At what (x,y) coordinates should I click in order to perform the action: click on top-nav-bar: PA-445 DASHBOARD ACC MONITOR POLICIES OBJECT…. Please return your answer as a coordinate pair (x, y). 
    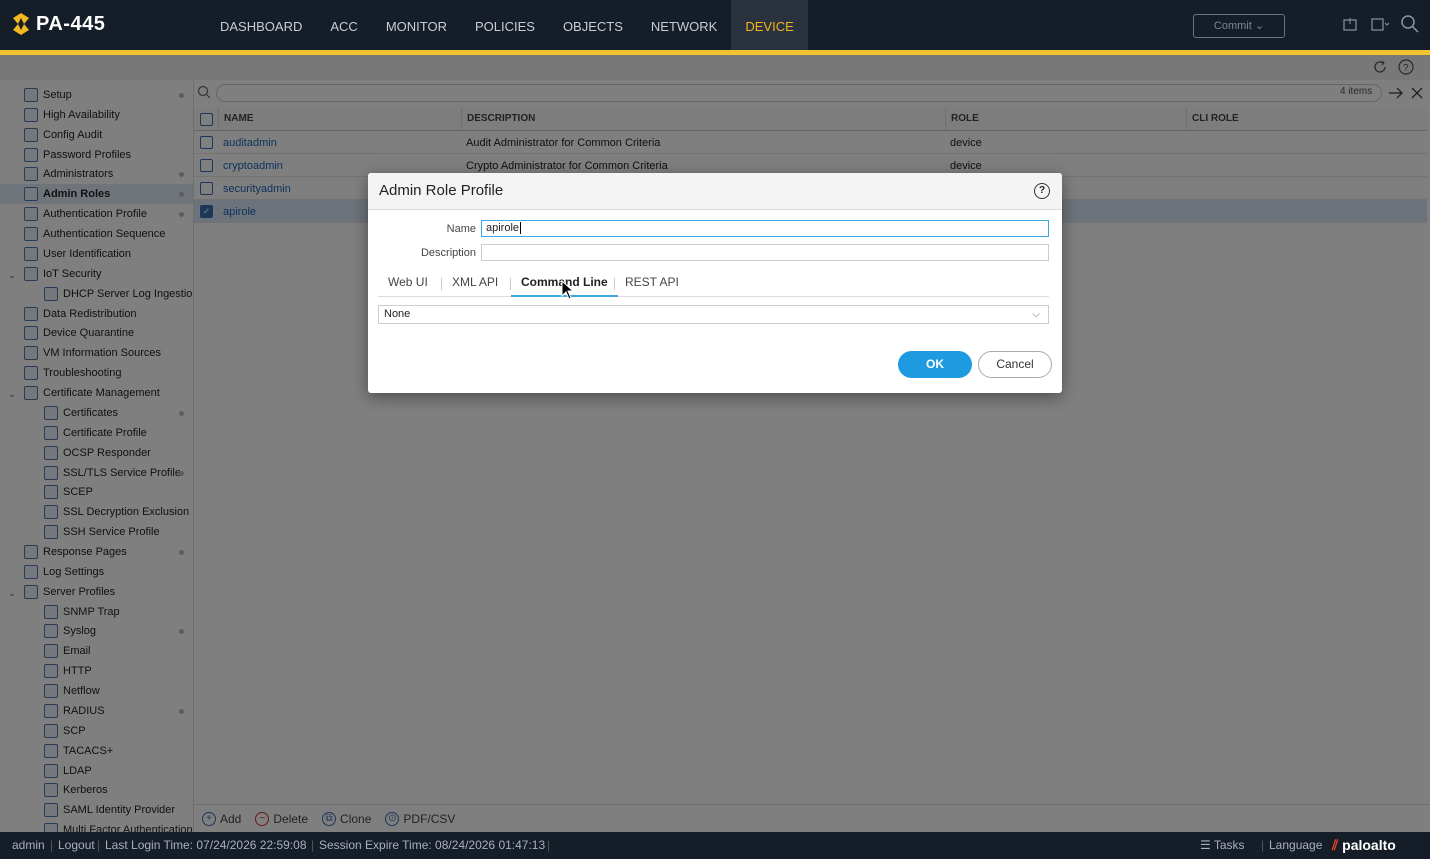
    Looking at the image, I should click on (715, 25).